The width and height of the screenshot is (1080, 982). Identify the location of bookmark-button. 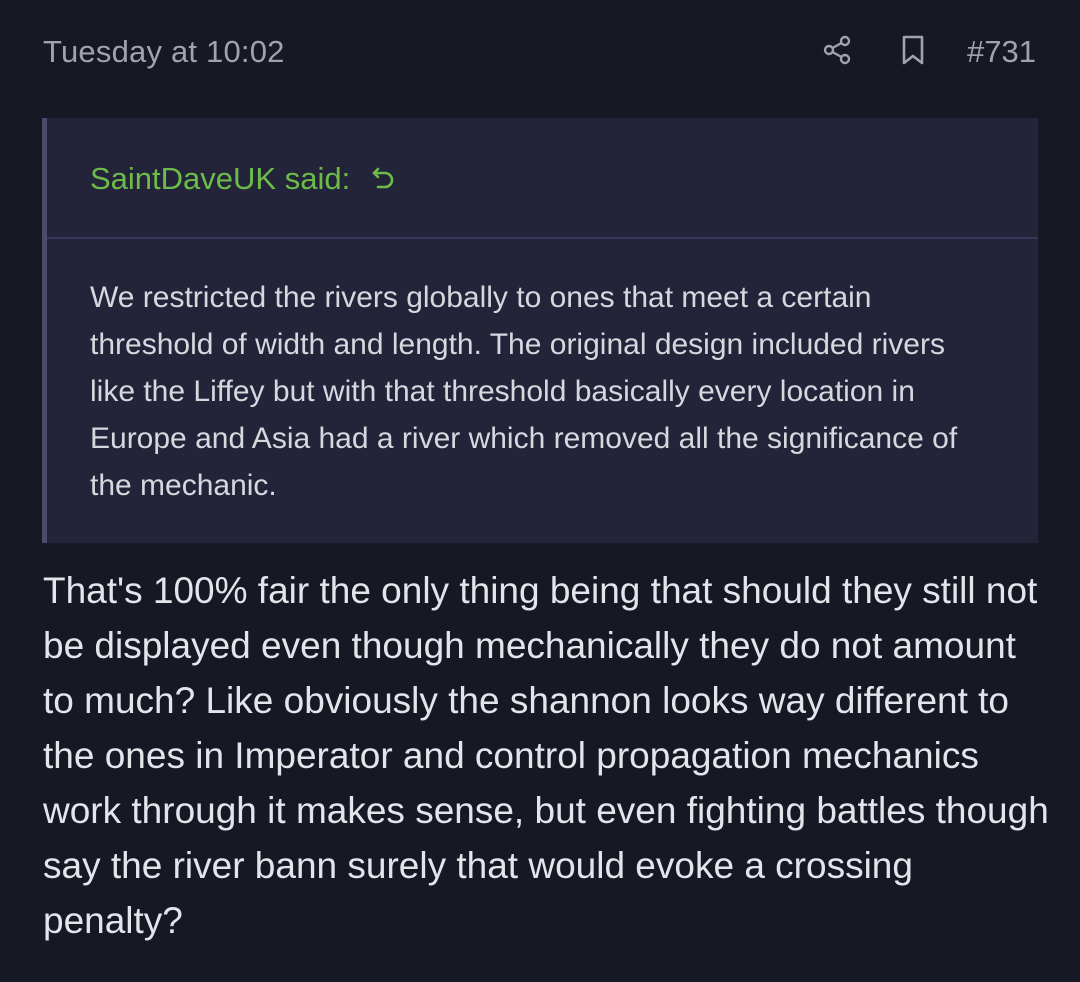
(913, 52).